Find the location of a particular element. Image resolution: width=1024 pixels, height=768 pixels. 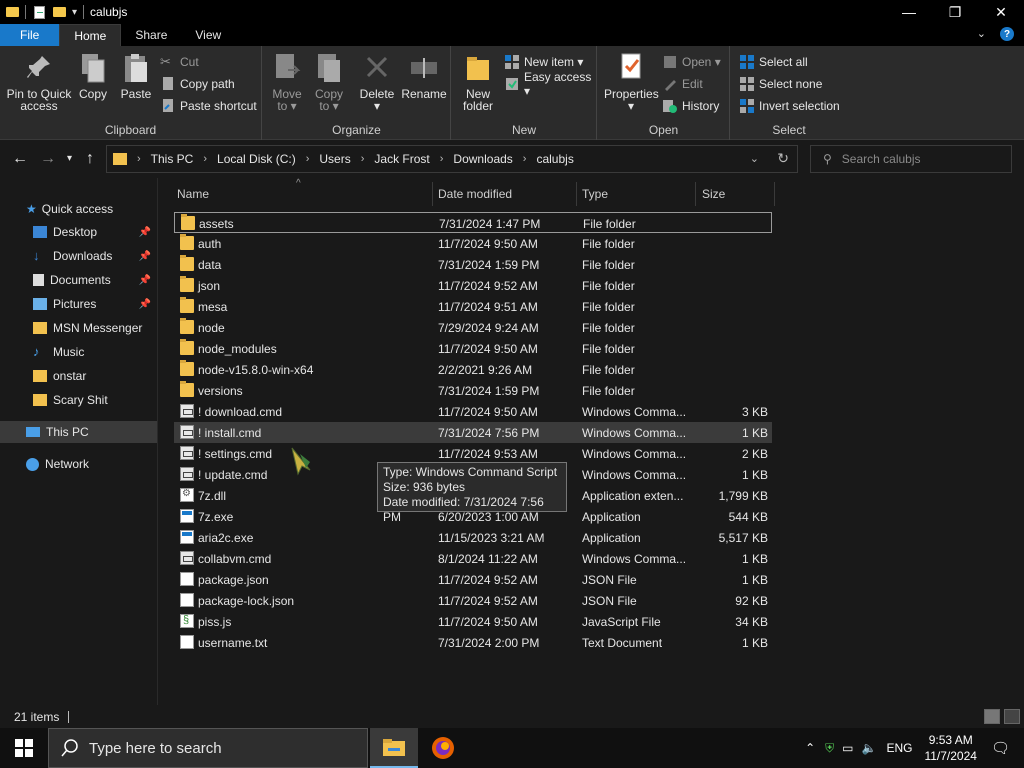

tab-view: View is located at coordinates (208, 35).